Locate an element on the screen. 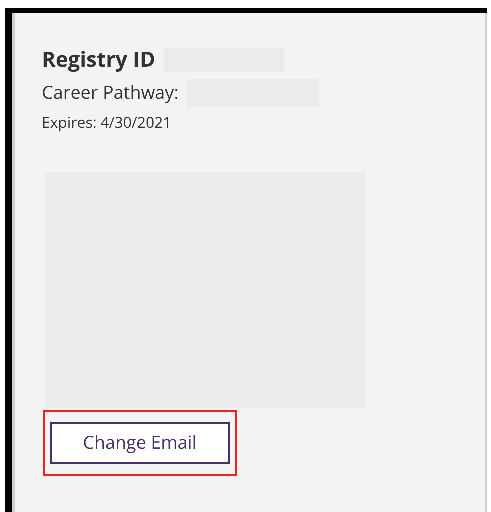 The height and width of the screenshot is (512, 491). pathway-label: Career Pathway: is located at coordinates (110, 93).